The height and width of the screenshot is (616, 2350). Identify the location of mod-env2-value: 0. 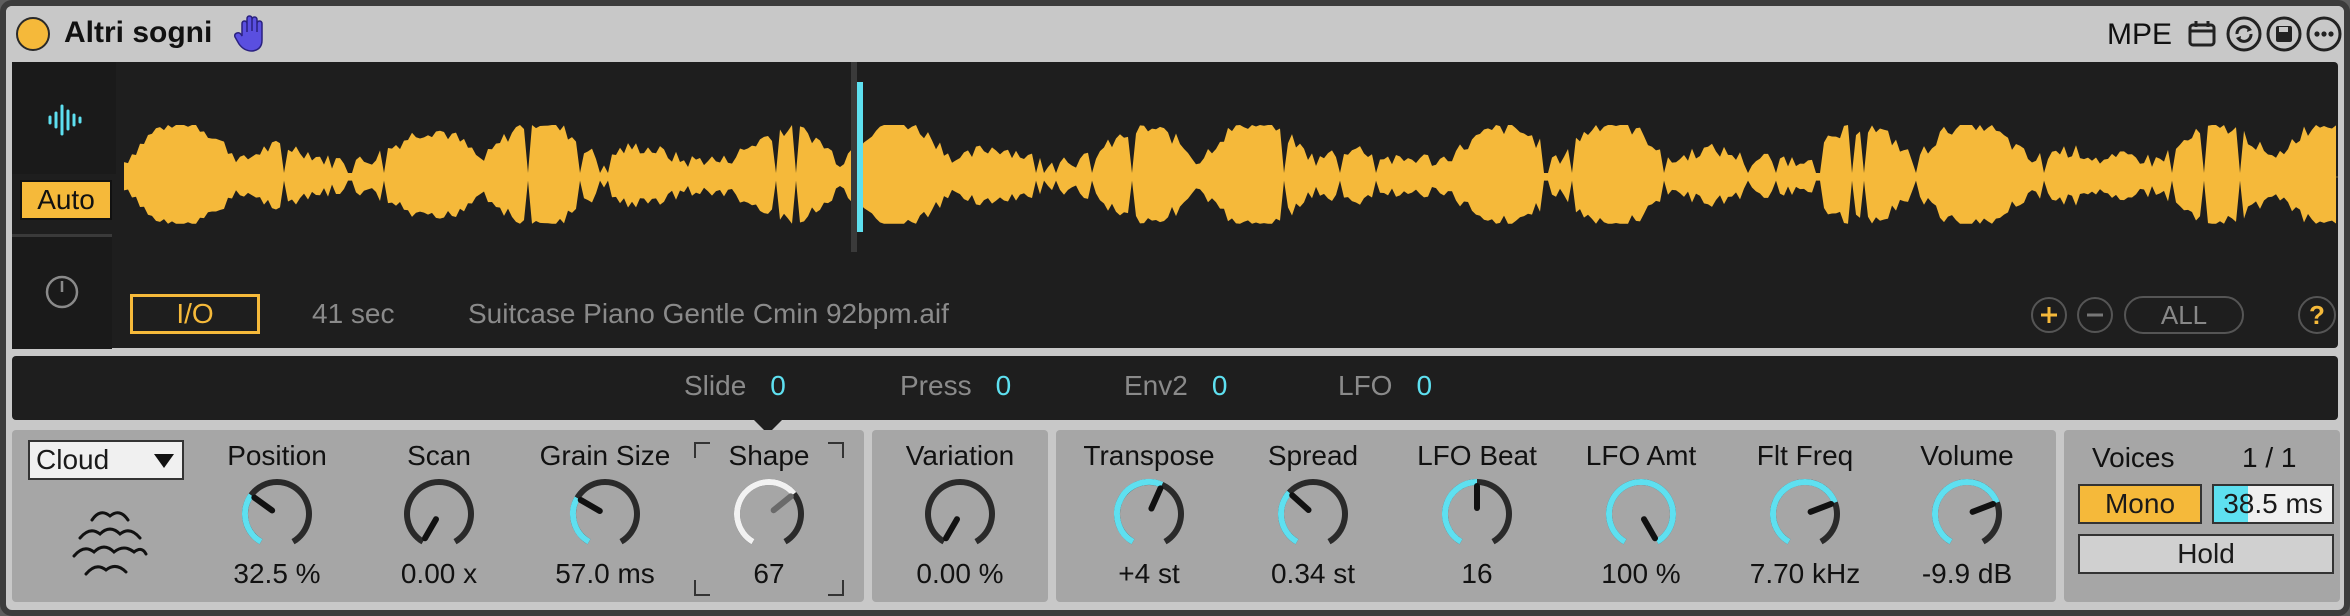
(1219, 385).